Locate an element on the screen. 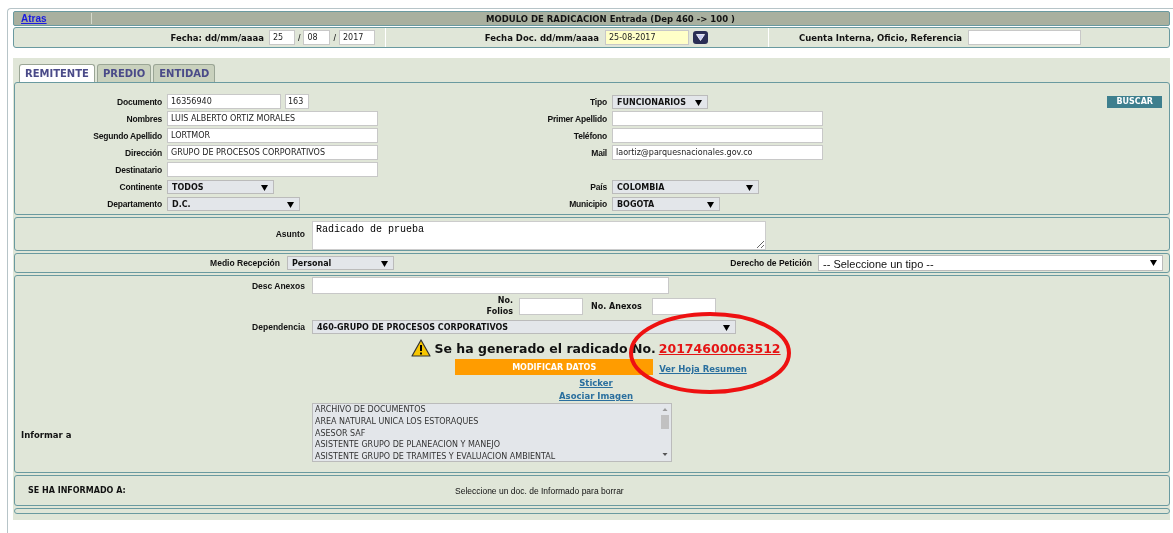  document-date-field: 25-08-2017 is located at coordinates (647, 37).